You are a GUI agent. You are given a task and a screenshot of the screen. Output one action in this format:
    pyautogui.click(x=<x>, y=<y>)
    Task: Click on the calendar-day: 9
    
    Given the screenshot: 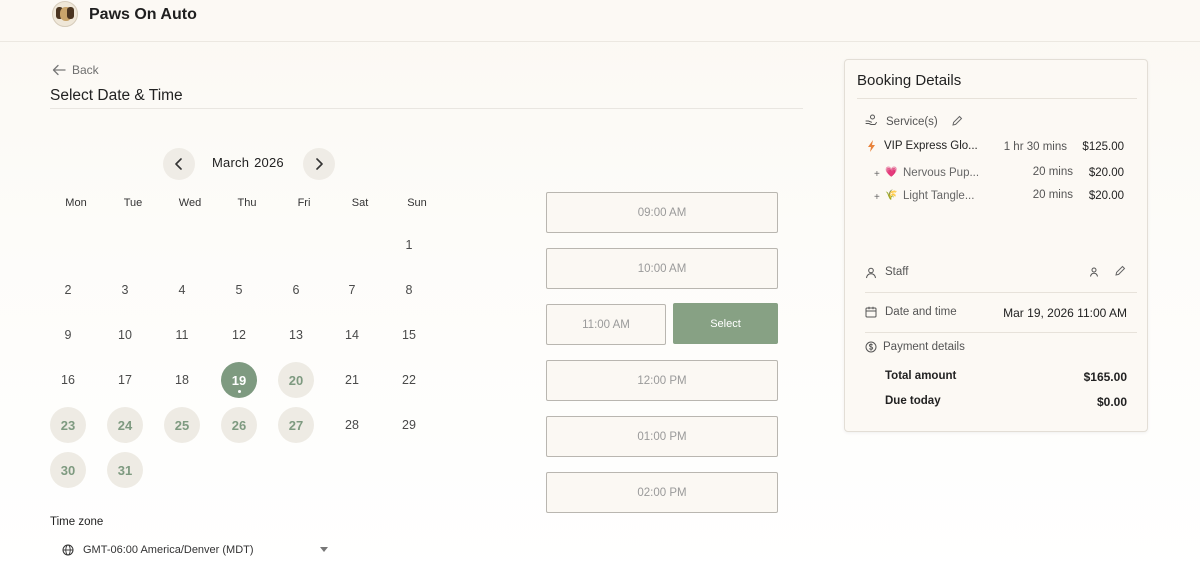 What is the action you would take?
    pyautogui.click(x=68, y=335)
    